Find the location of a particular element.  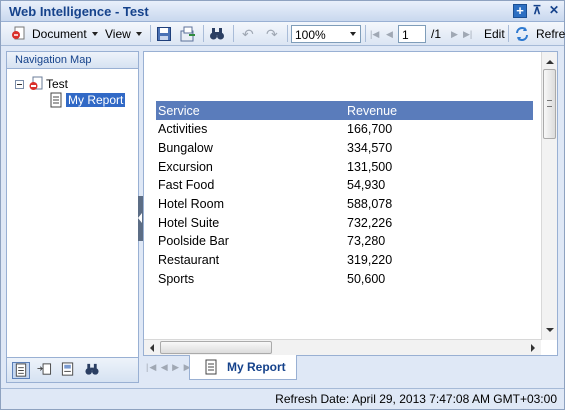

cell-service: Hotel Room is located at coordinates (191, 204).